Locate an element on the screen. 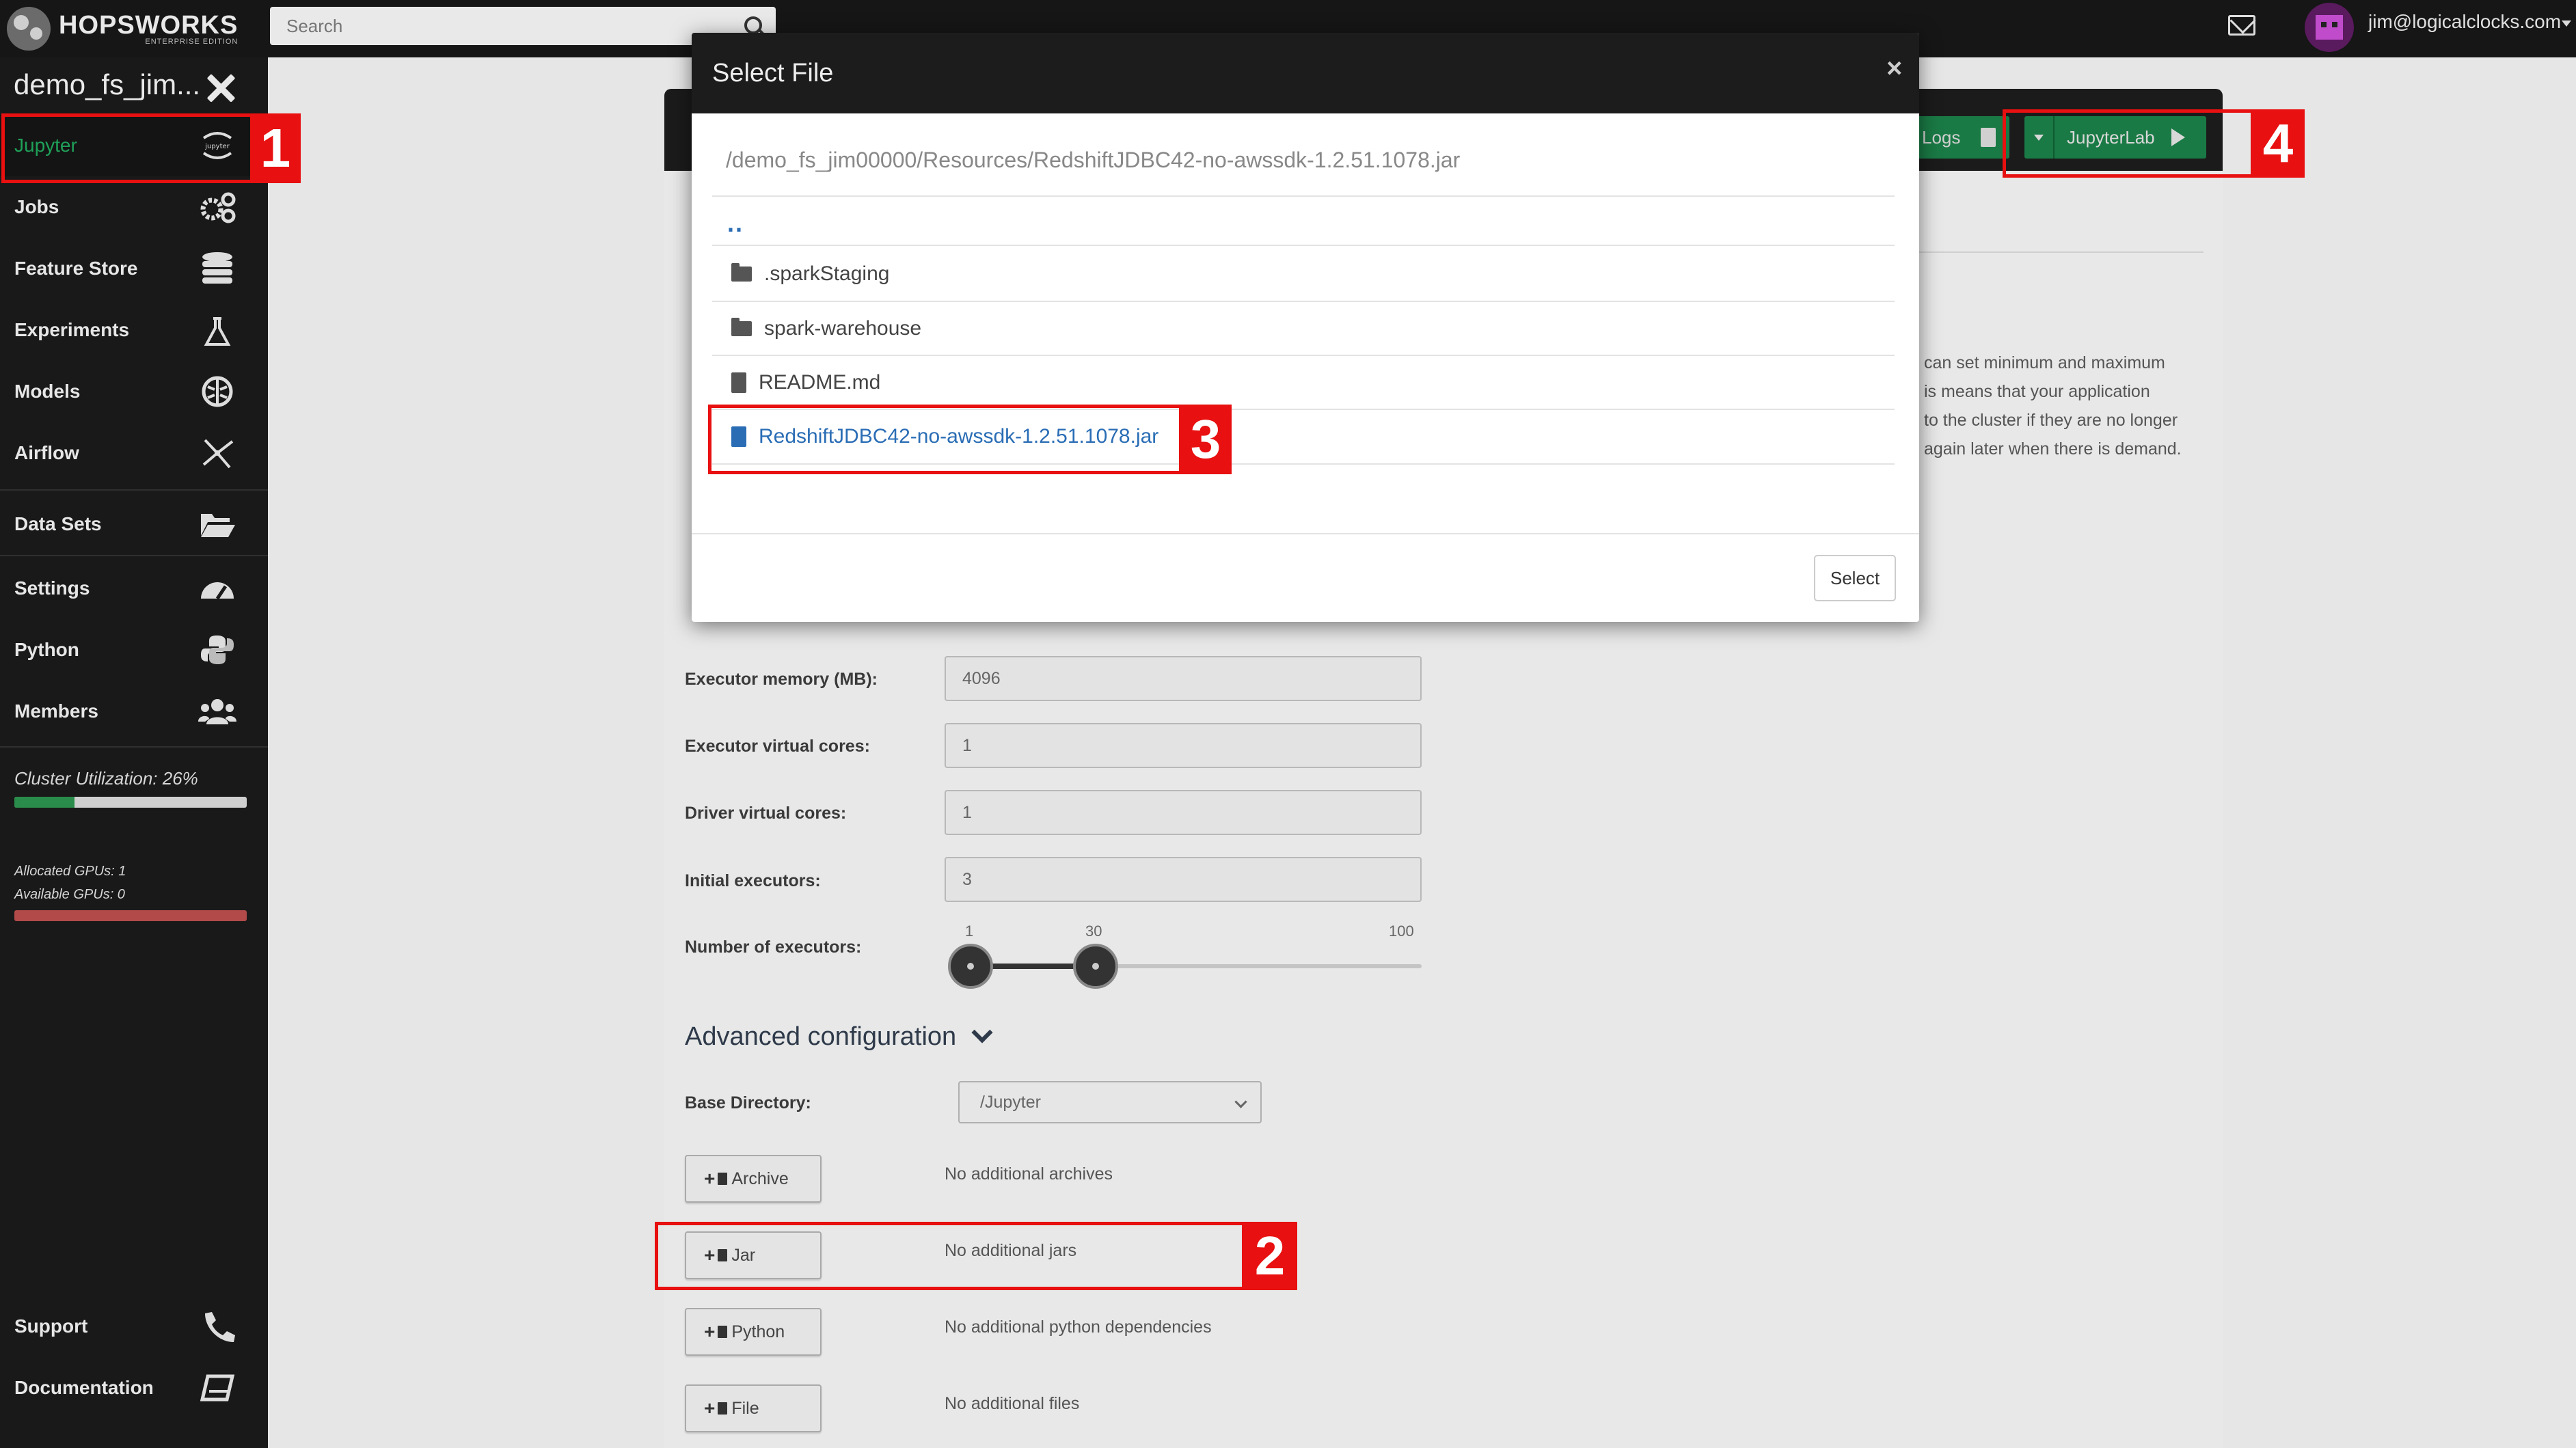 This screenshot has height=1448, width=2576. sidebar-item-python: Python is located at coordinates (134, 650).